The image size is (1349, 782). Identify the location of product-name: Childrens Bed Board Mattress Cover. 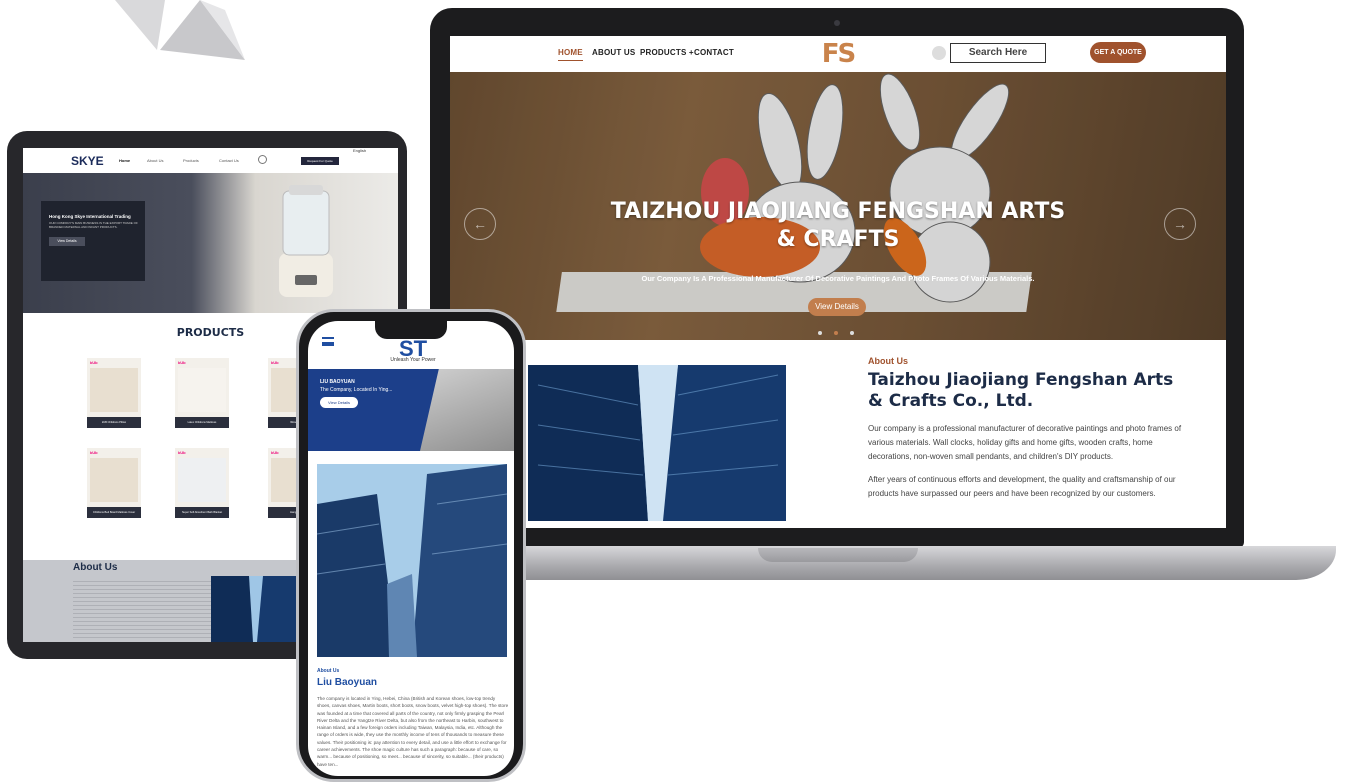
(114, 512).